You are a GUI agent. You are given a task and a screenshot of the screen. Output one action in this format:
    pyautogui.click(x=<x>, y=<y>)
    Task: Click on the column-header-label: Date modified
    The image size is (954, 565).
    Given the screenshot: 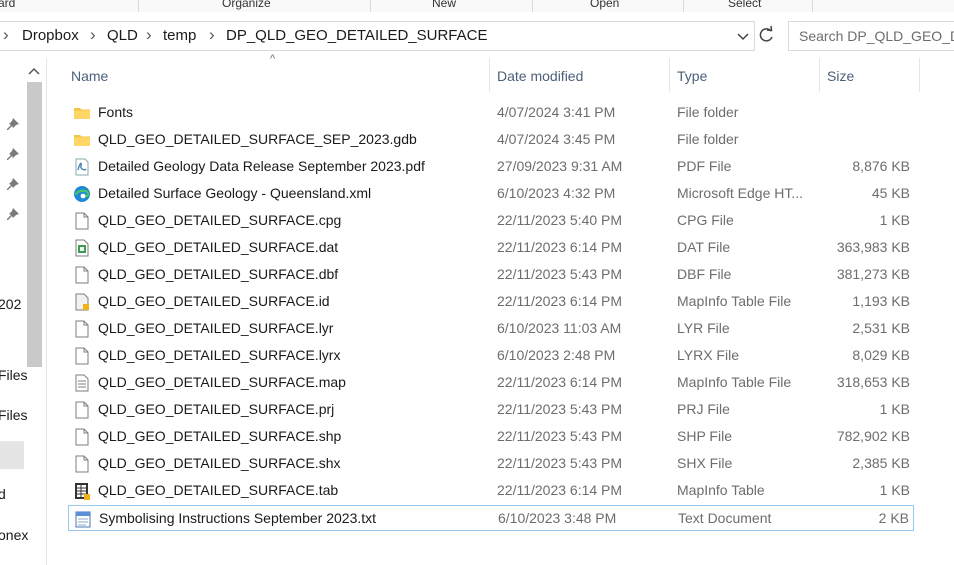 What is the action you would take?
    pyautogui.click(x=540, y=76)
    